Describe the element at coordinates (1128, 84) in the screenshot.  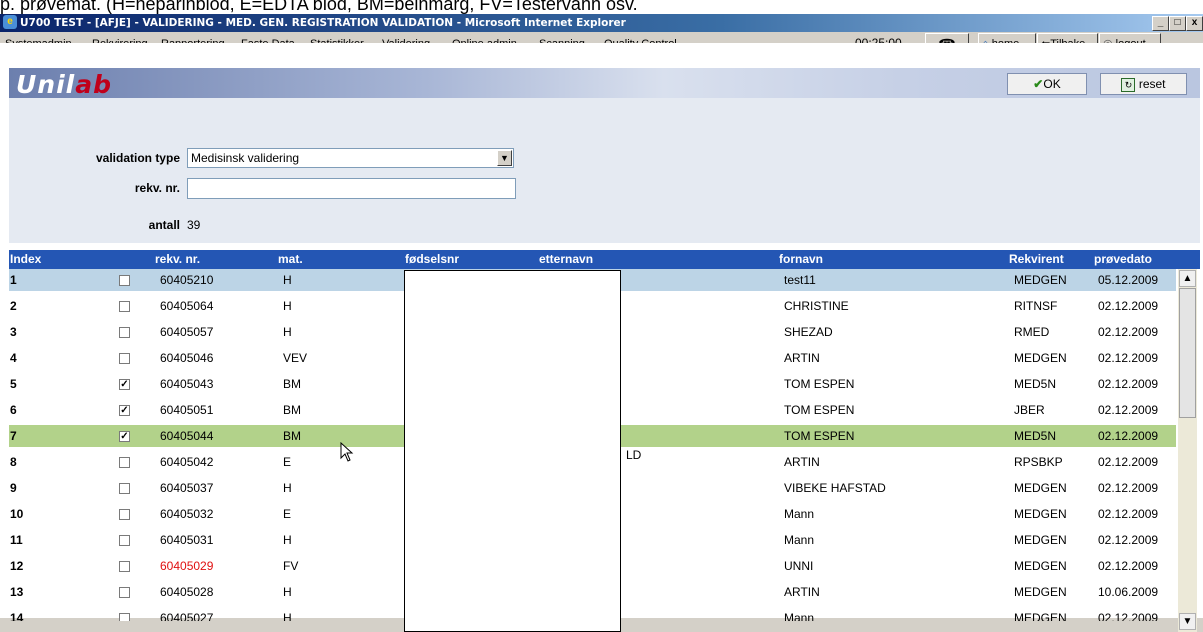
I see `reset-icon: ↻` at that location.